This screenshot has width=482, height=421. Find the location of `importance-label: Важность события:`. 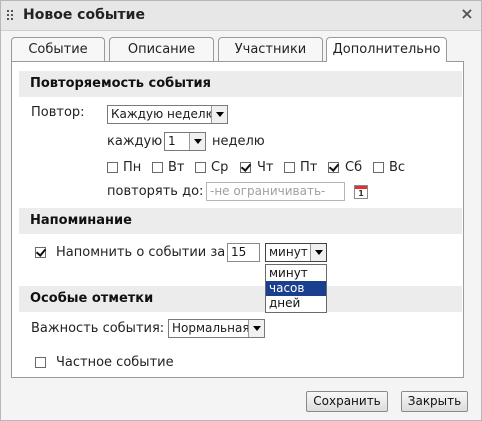

importance-label: Важность события: is located at coordinates (98, 328).